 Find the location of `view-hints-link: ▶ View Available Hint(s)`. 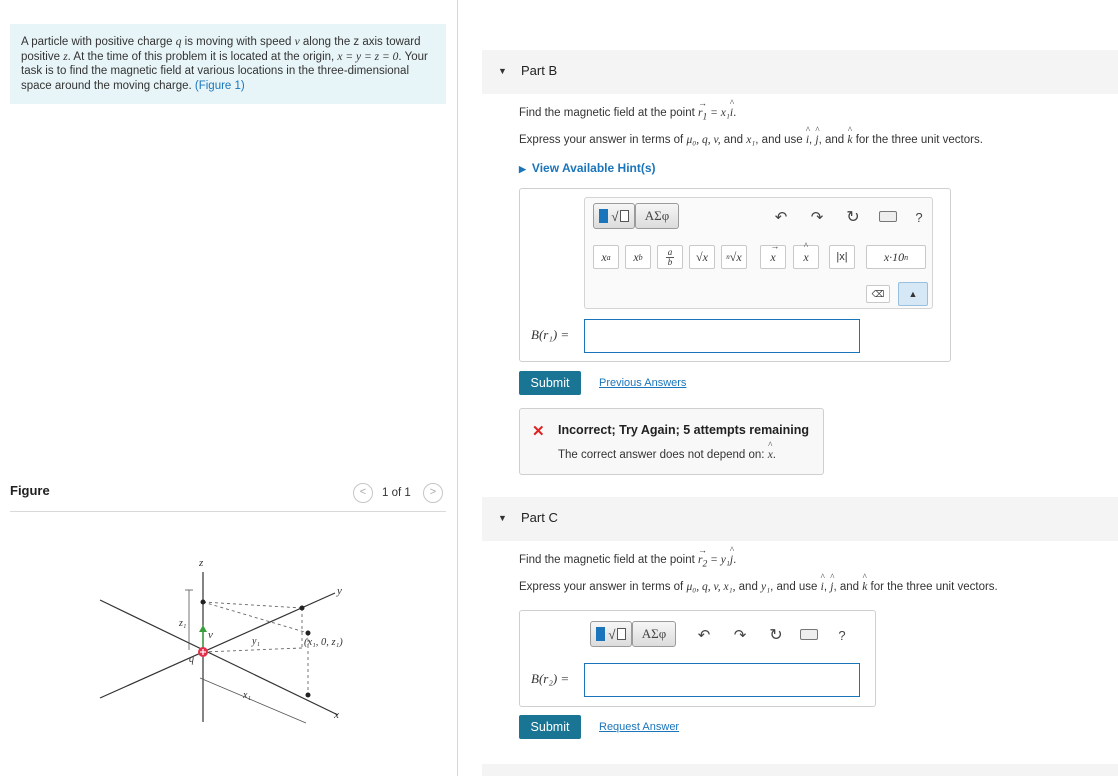

view-hints-link: ▶ View Available Hint(s) is located at coordinates (587, 168).